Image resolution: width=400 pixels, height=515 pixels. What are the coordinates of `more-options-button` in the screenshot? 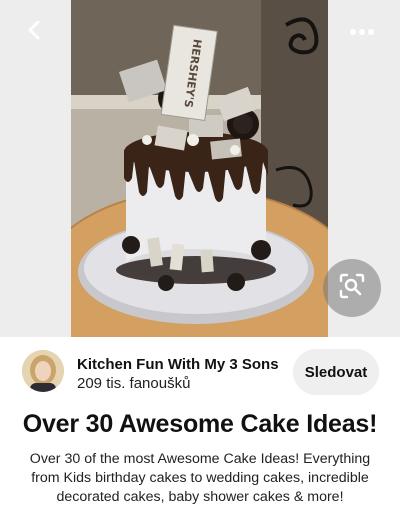 It's located at (362, 32).